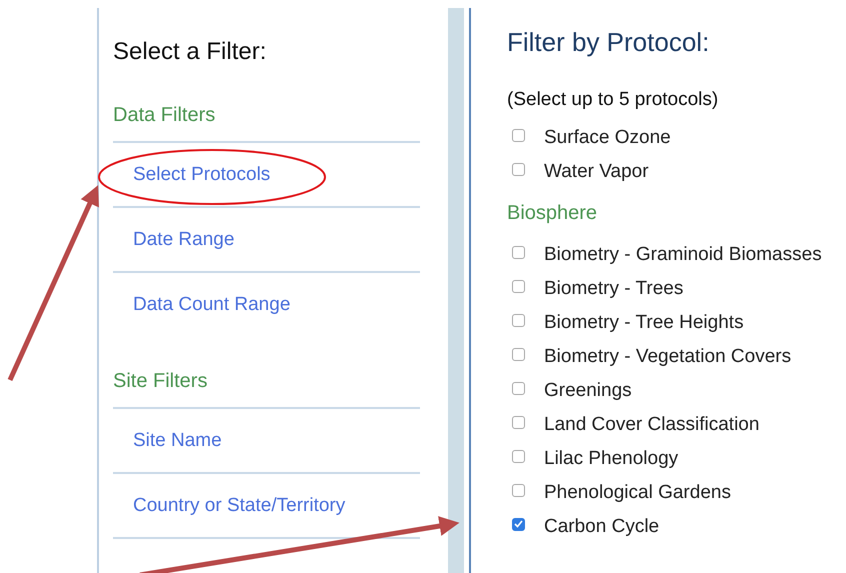  I want to click on filter-link: Date Range, so click(266, 238).